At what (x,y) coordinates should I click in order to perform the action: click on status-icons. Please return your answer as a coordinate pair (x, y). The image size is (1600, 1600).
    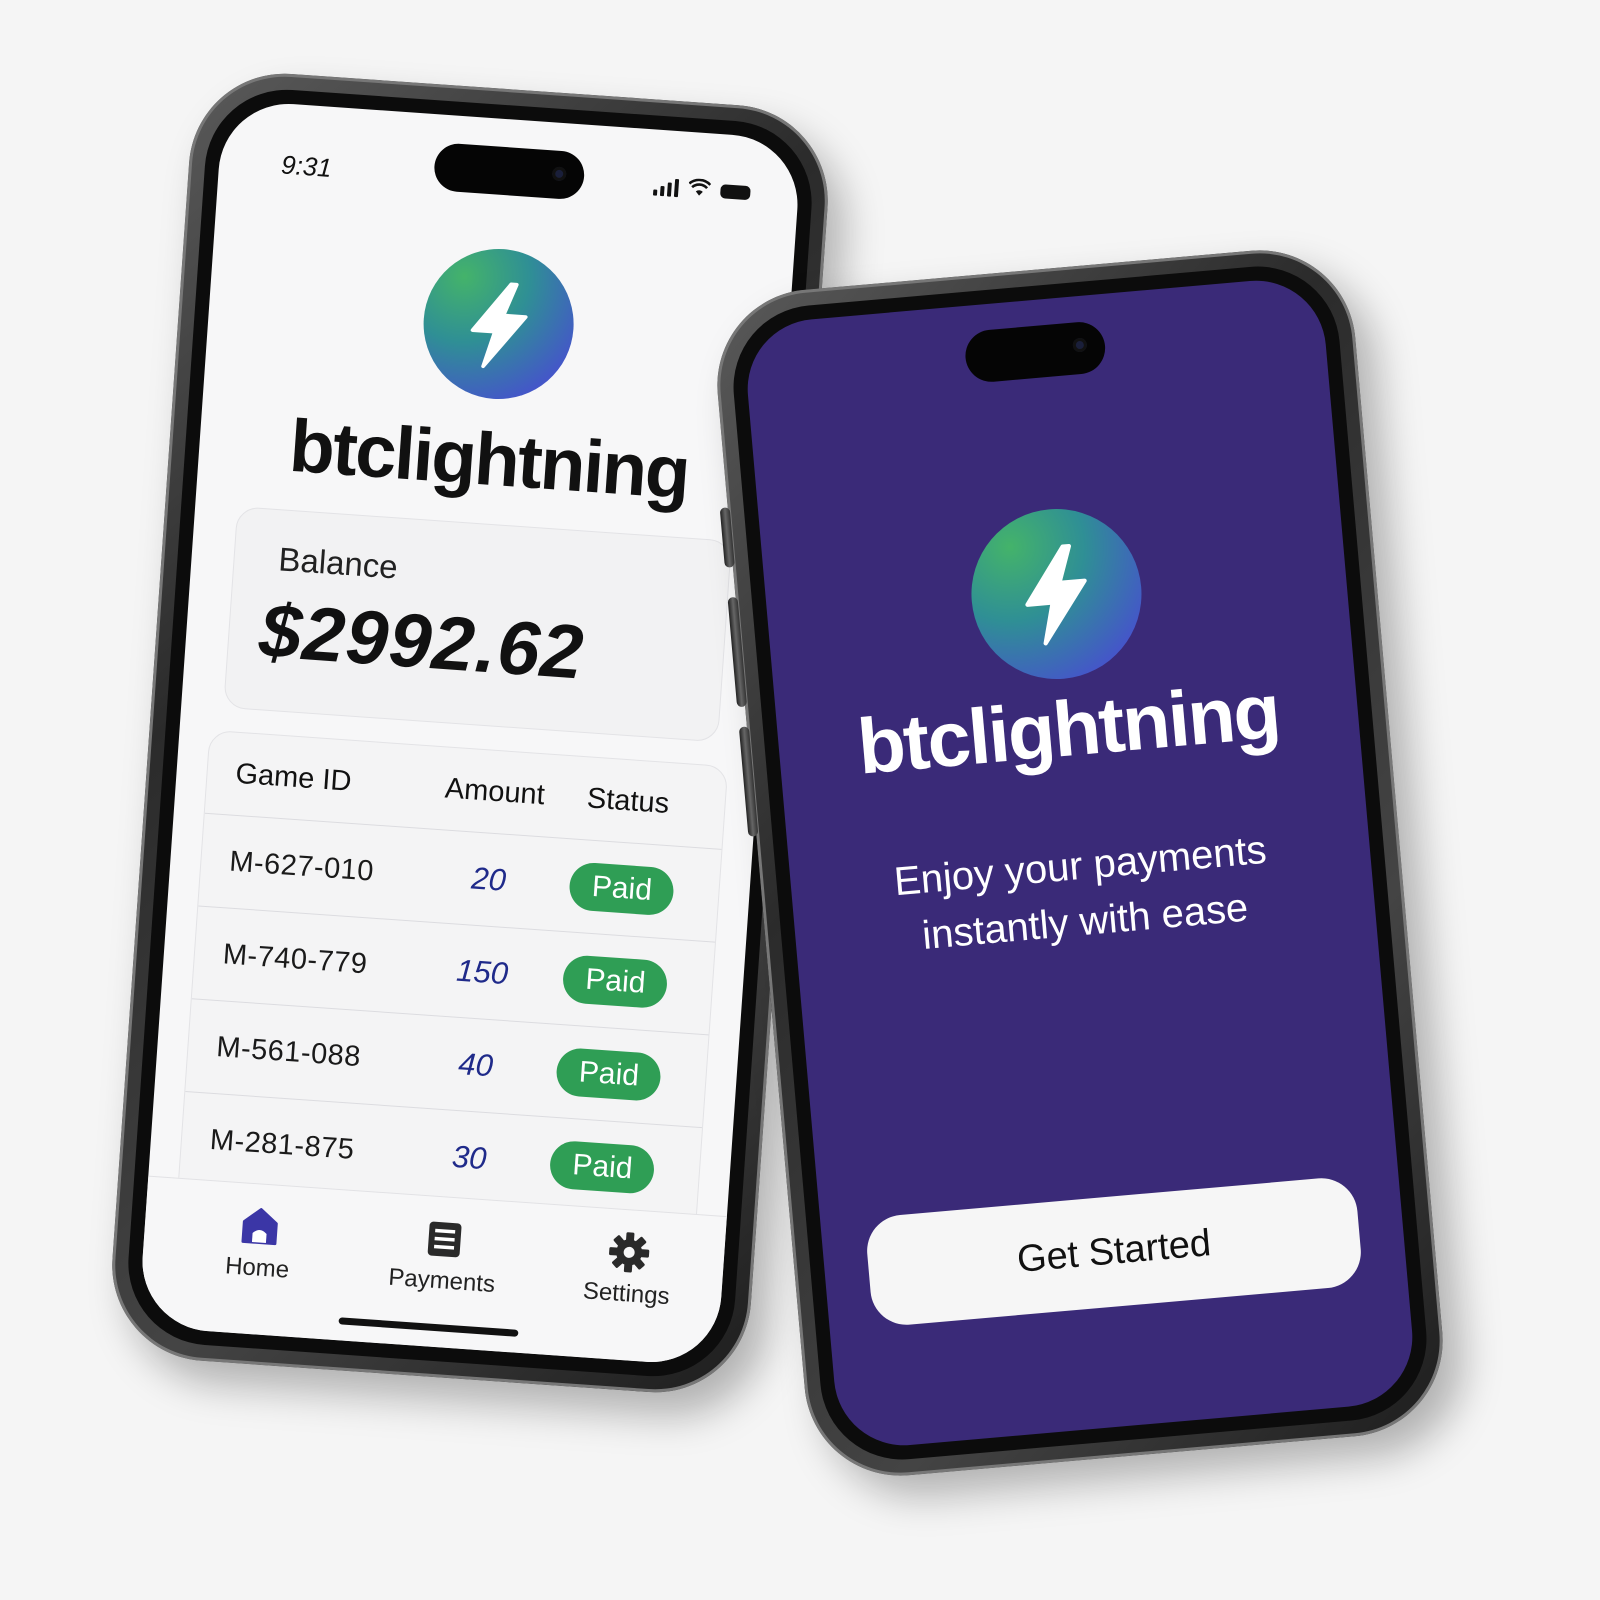
    Looking at the image, I should click on (701, 190).